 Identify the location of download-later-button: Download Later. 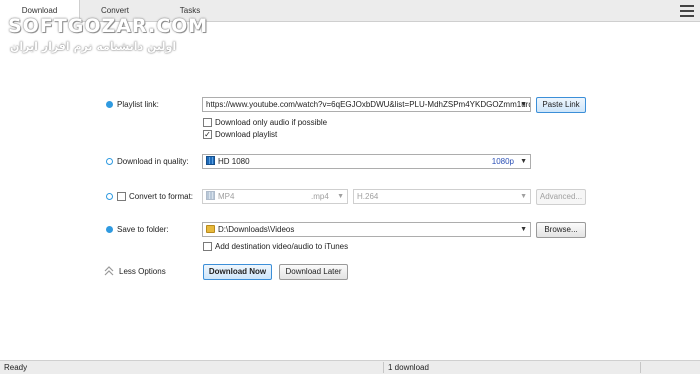
(313, 272).